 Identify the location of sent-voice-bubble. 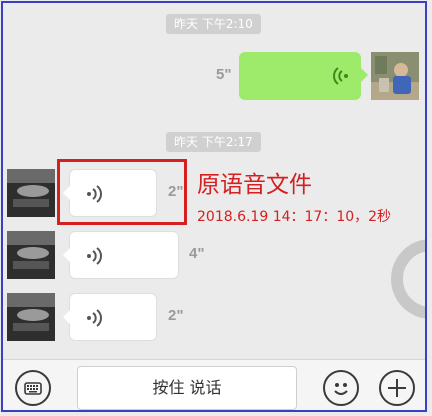
(303, 76).